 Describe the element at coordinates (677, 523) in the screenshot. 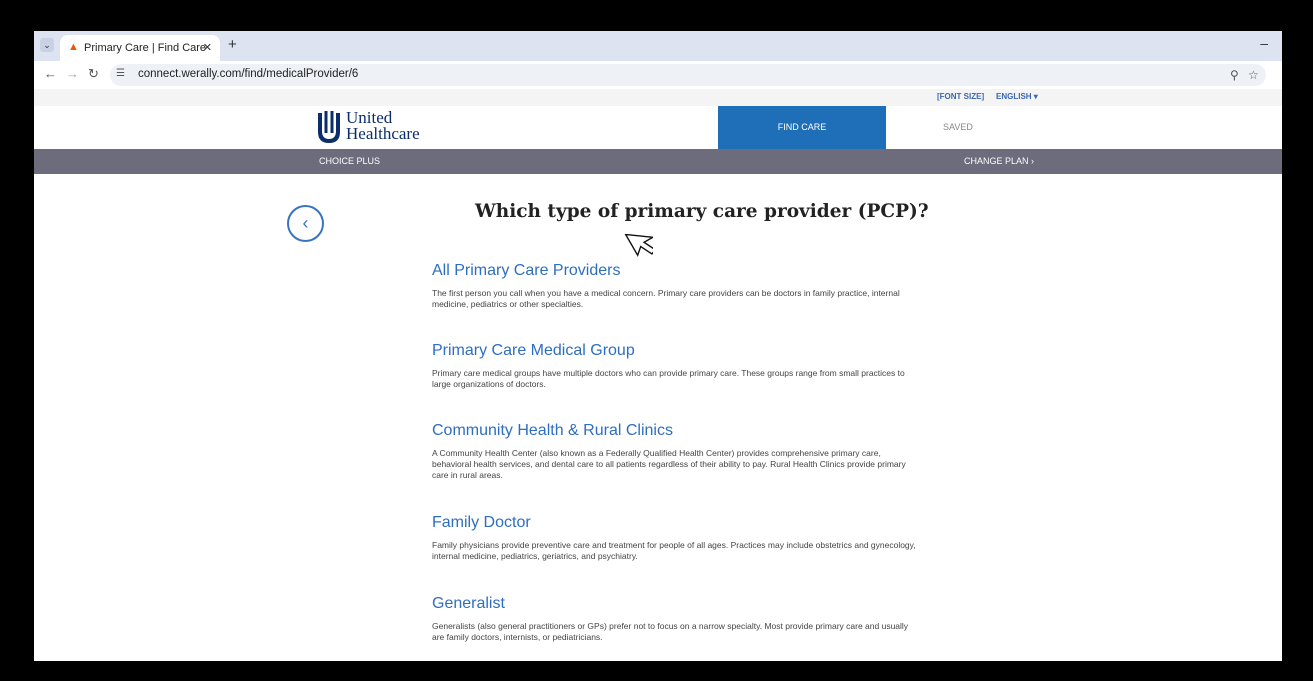

I see `pcp-option-title: Family Doctor` at that location.